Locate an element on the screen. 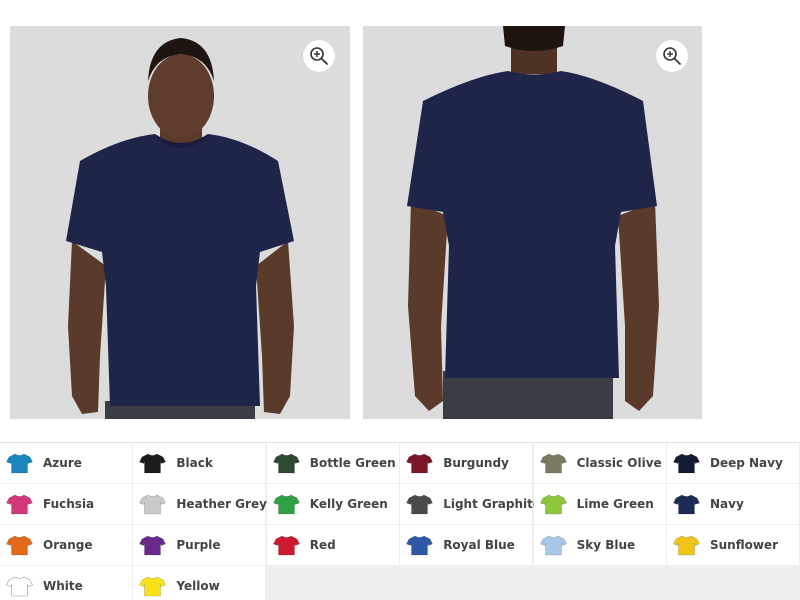 The height and width of the screenshot is (600, 800). color-swatch-label: Purple is located at coordinates (198, 545).